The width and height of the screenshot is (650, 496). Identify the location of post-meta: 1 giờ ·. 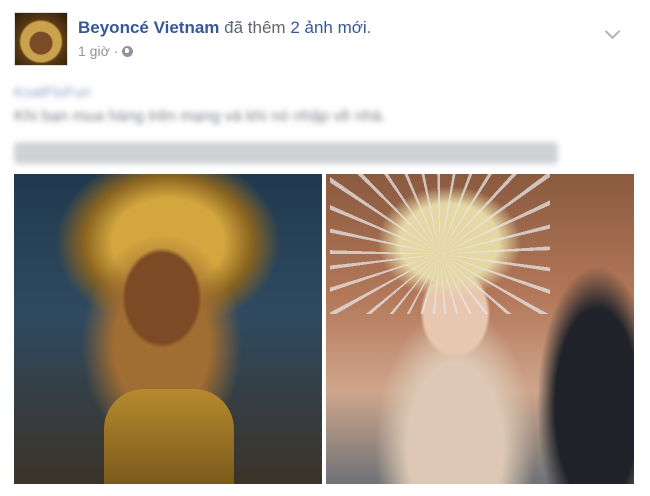
(106, 51).